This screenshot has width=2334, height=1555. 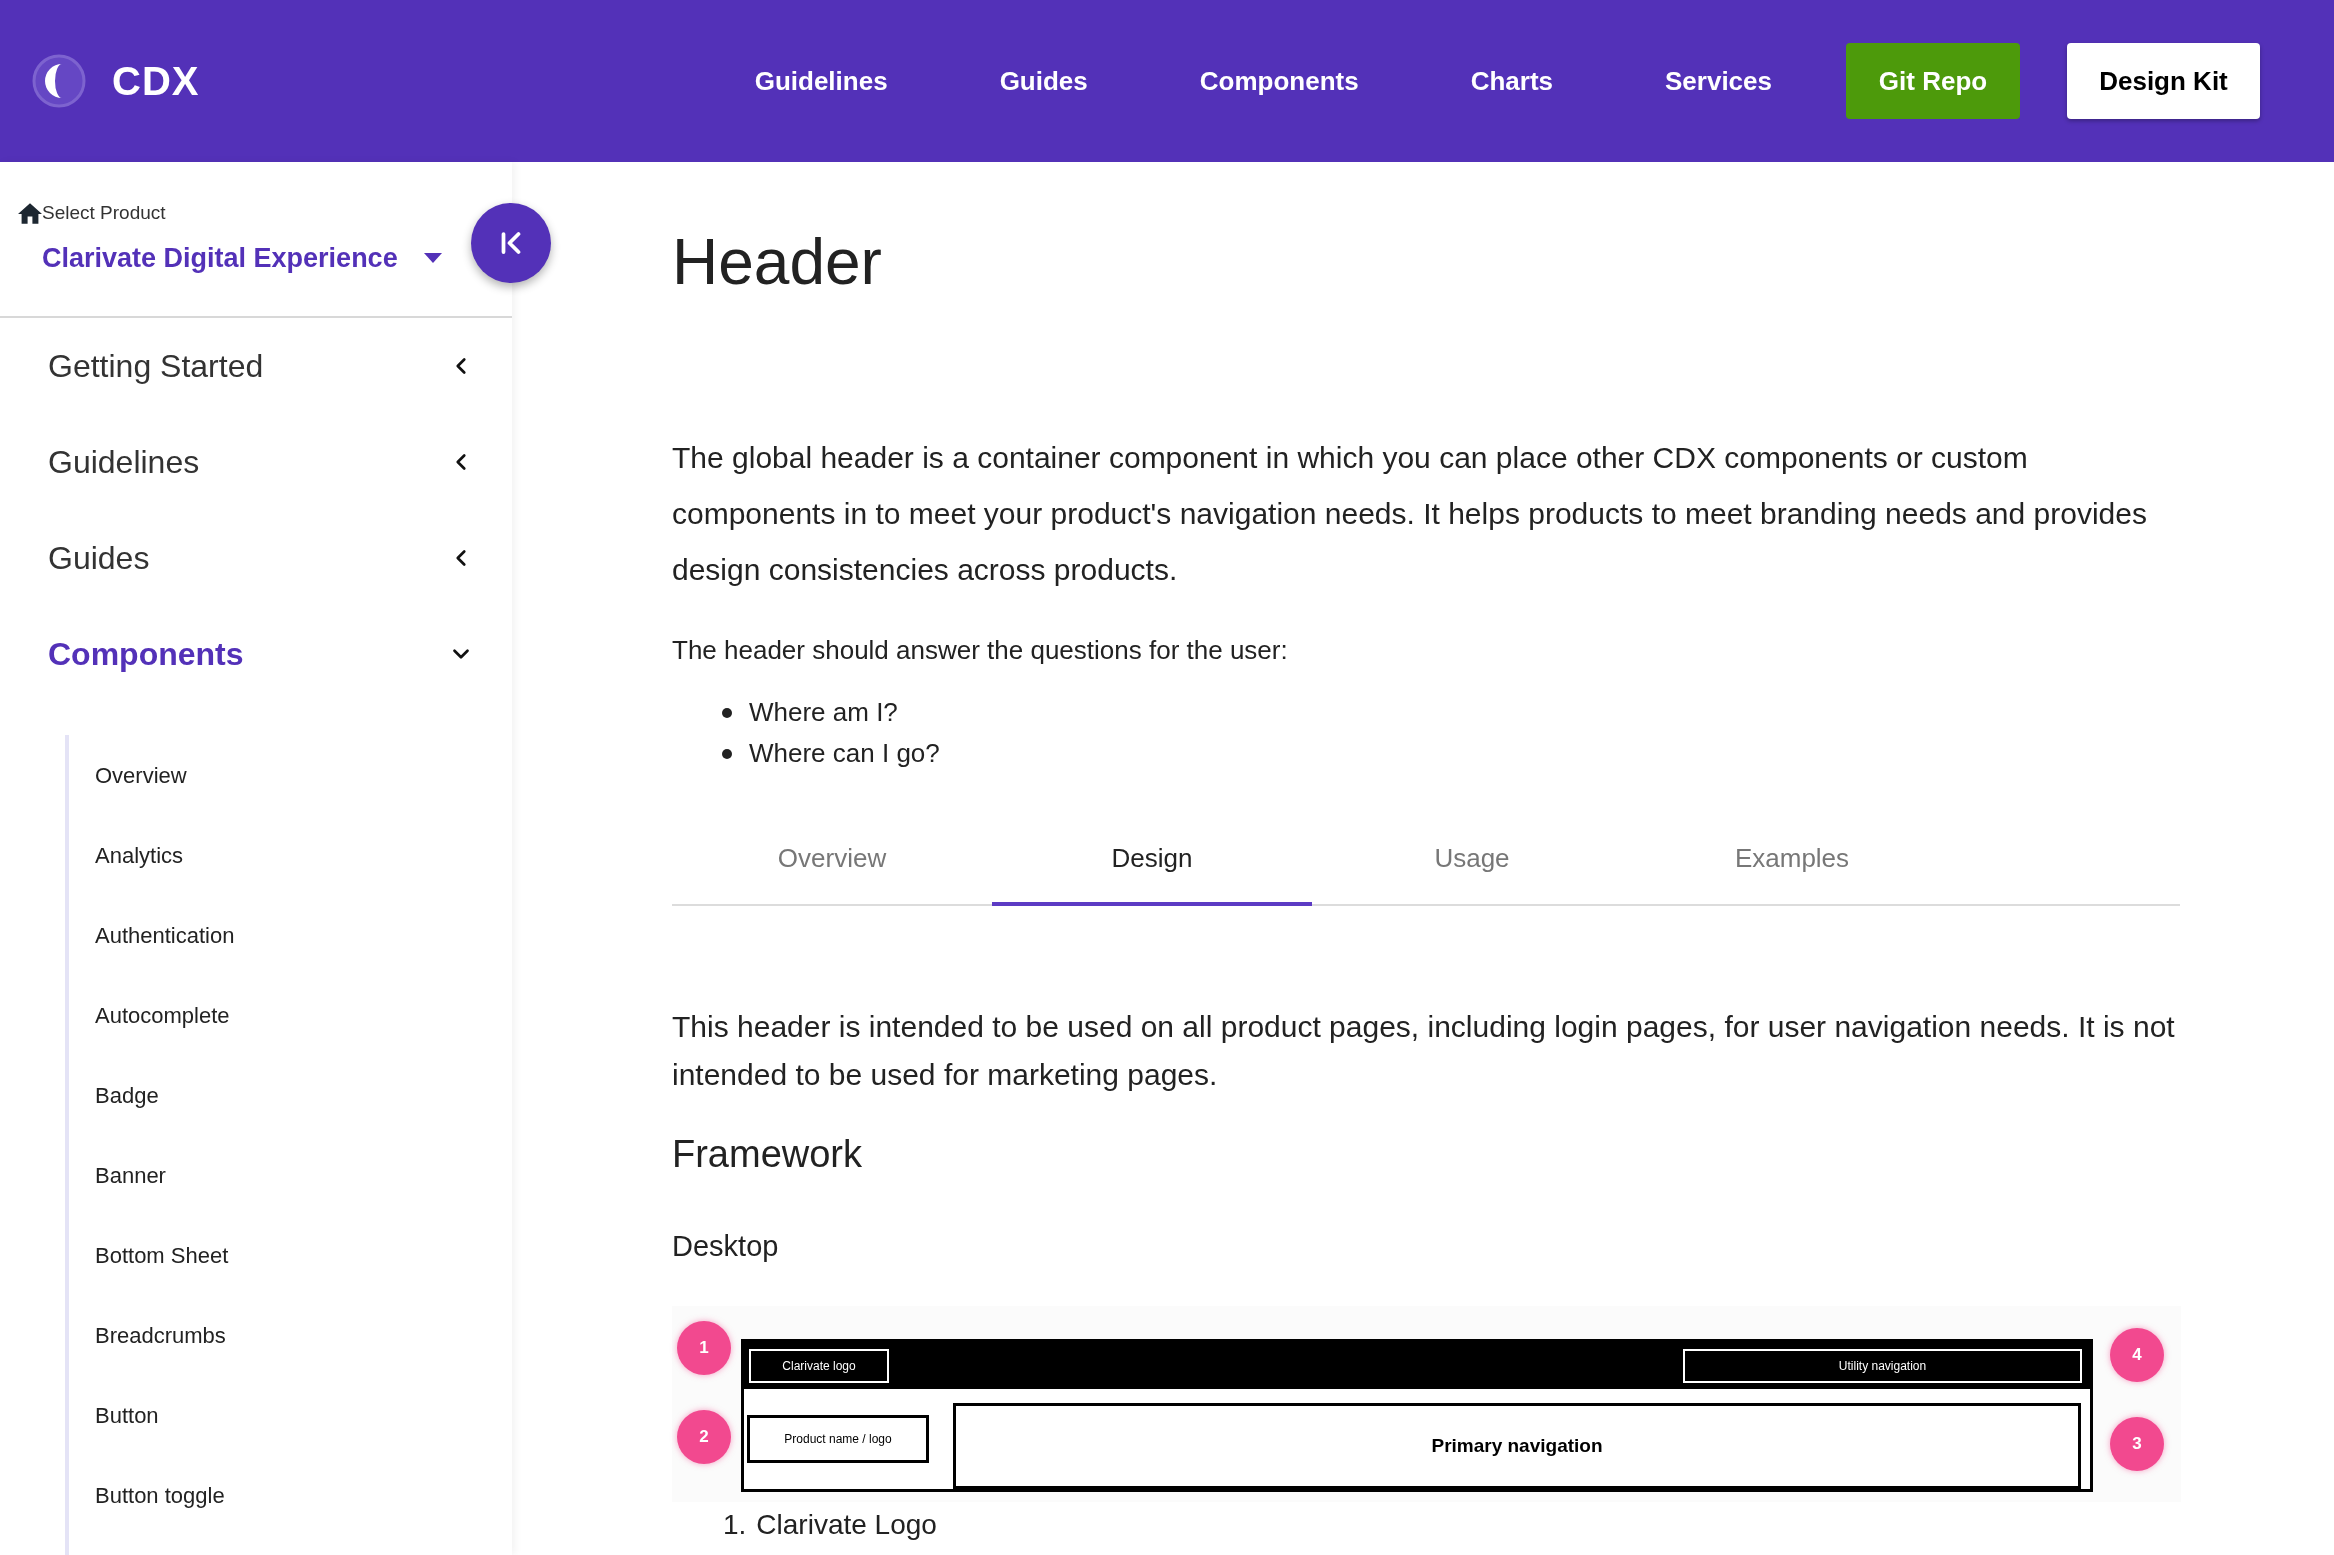 I want to click on logo-text: CDX, so click(x=156, y=81).